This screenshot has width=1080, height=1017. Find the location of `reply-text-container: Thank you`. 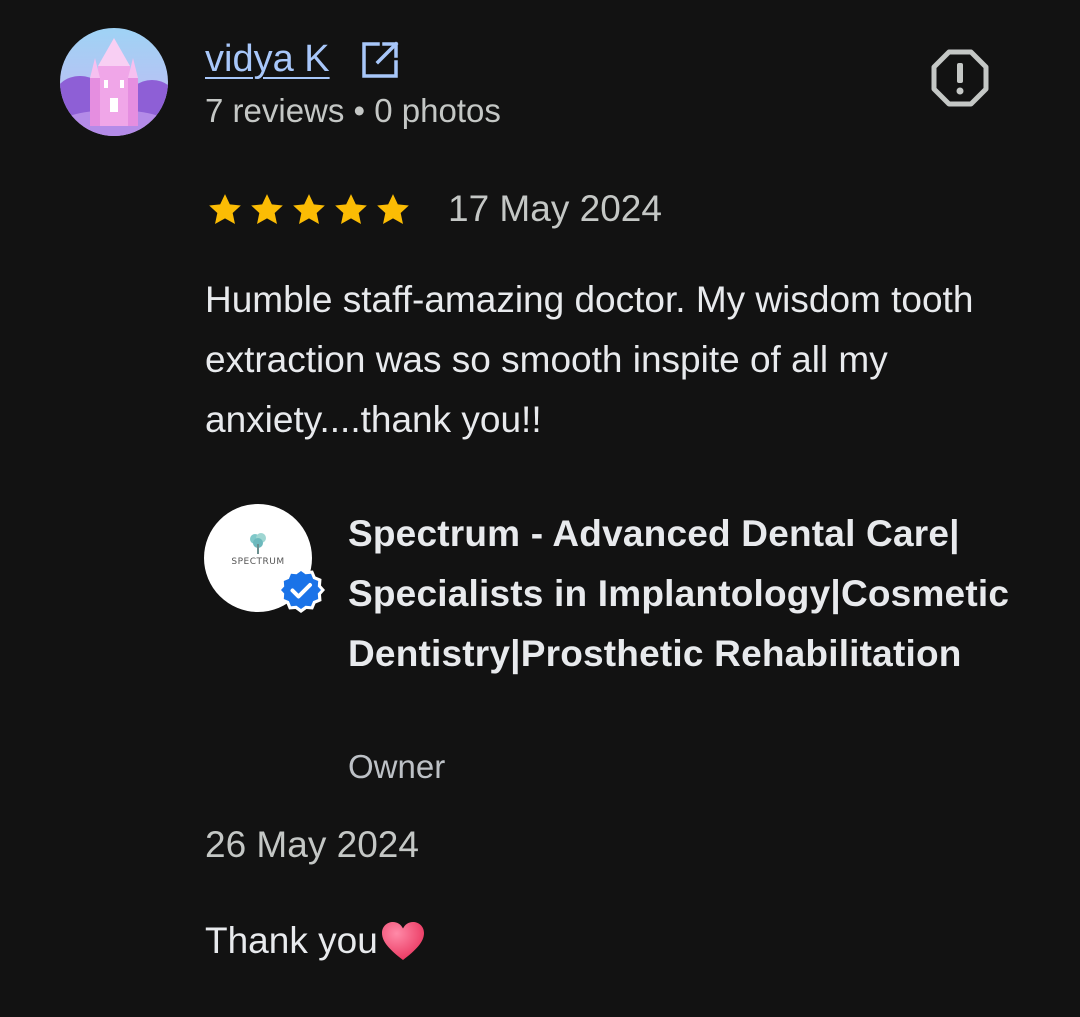

reply-text-container: Thank you is located at coordinates (315, 941).